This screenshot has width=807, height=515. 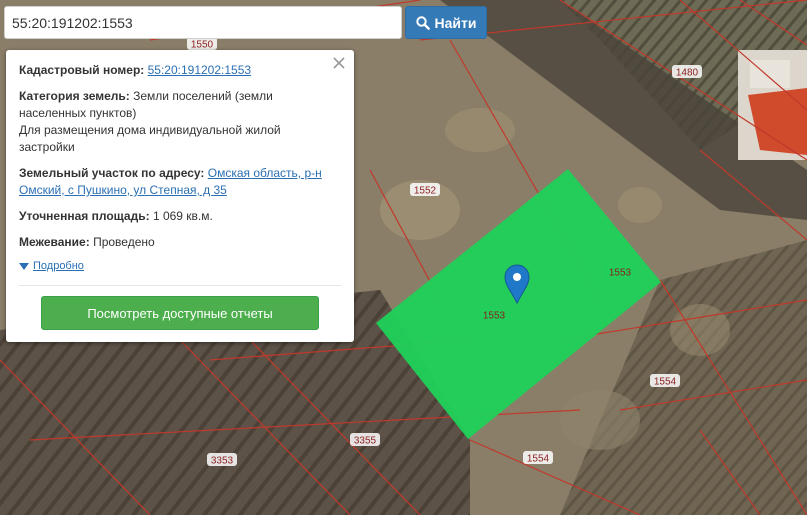 I want to click on parcel-label: 1550, so click(x=202, y=44).